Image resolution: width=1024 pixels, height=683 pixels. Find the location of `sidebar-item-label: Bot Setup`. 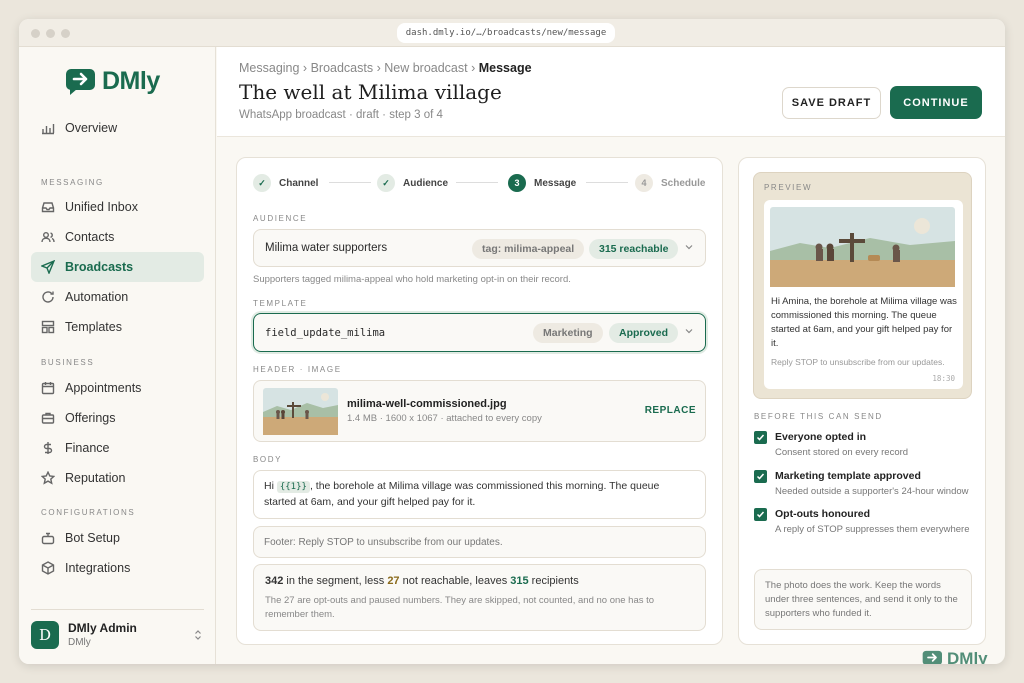

sidebar-item-label: Bot Setup is located at coordinates (92, 538).